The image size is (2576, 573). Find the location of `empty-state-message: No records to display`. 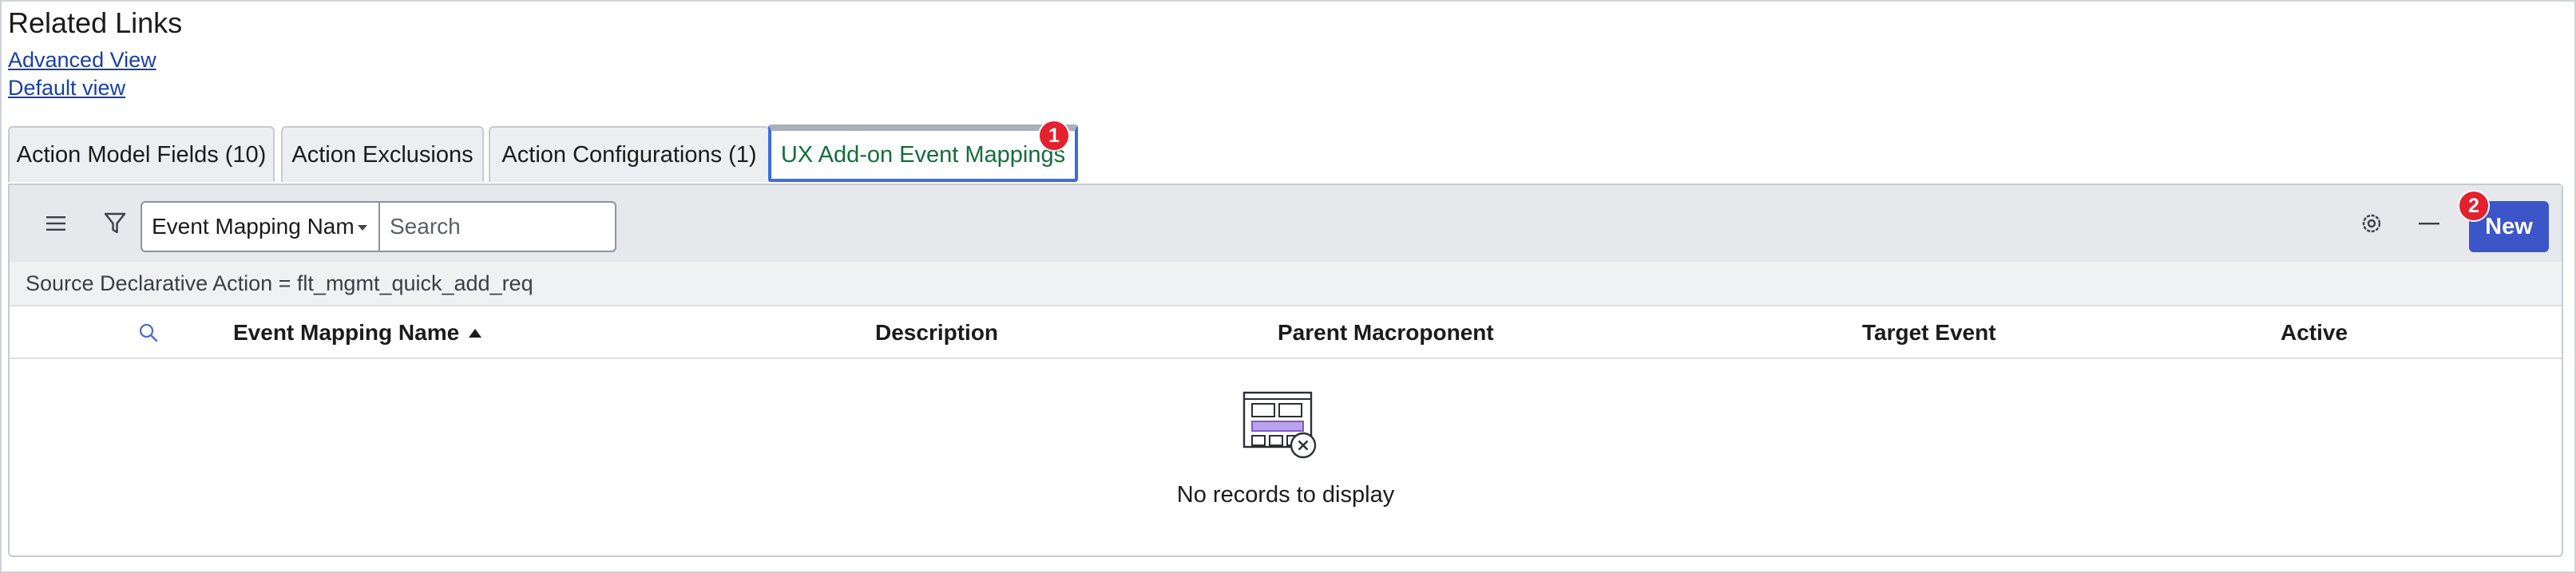

empty-state-message: No records to display is located at coordinates (1285, 495).